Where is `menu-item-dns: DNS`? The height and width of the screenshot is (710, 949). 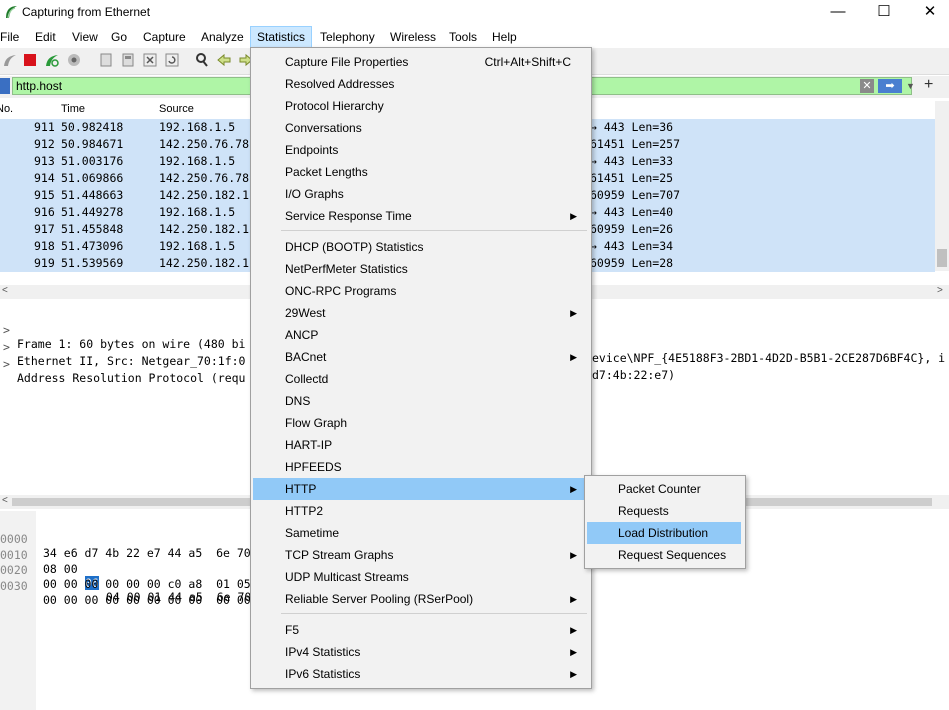 menu-item-dns: DNS is located at coordinates (421, 401).